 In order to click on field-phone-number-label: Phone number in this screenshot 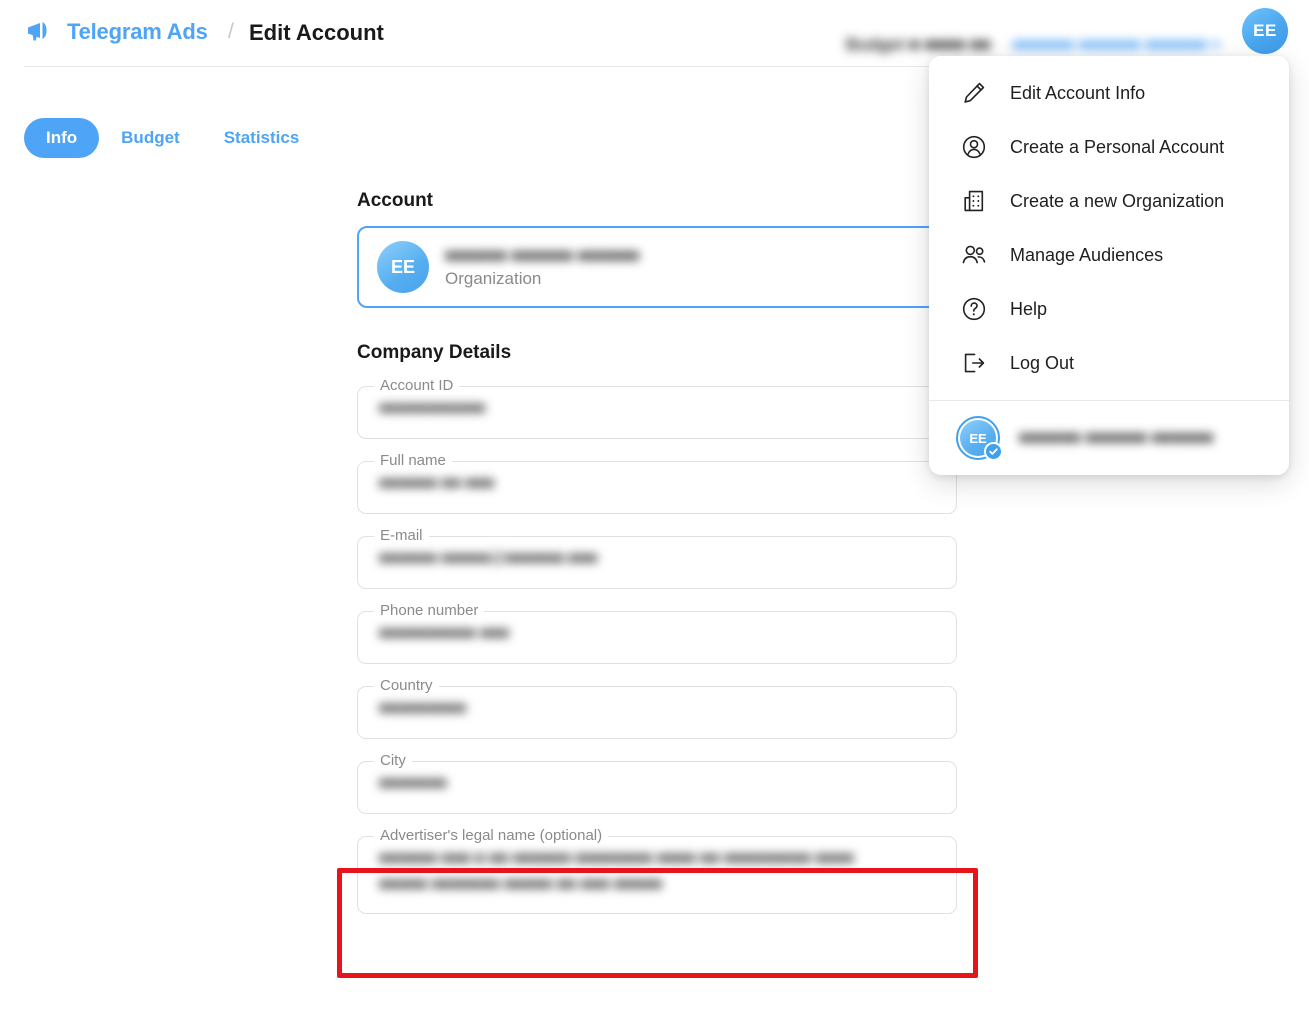, I will do `click(429, 610)`.